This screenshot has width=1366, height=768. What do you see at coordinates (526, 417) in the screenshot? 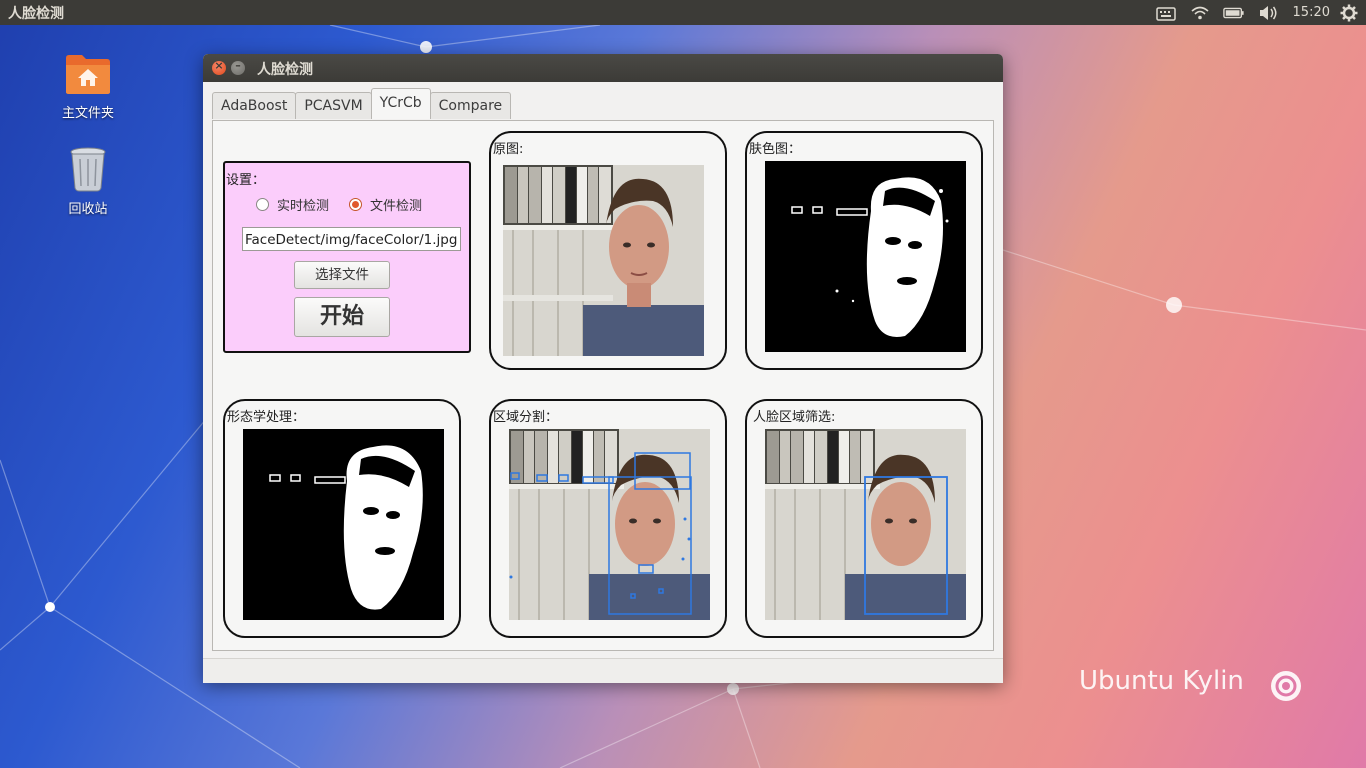
I see `segment-panel-title: 区域分割：` at bounding box center [526, 417].